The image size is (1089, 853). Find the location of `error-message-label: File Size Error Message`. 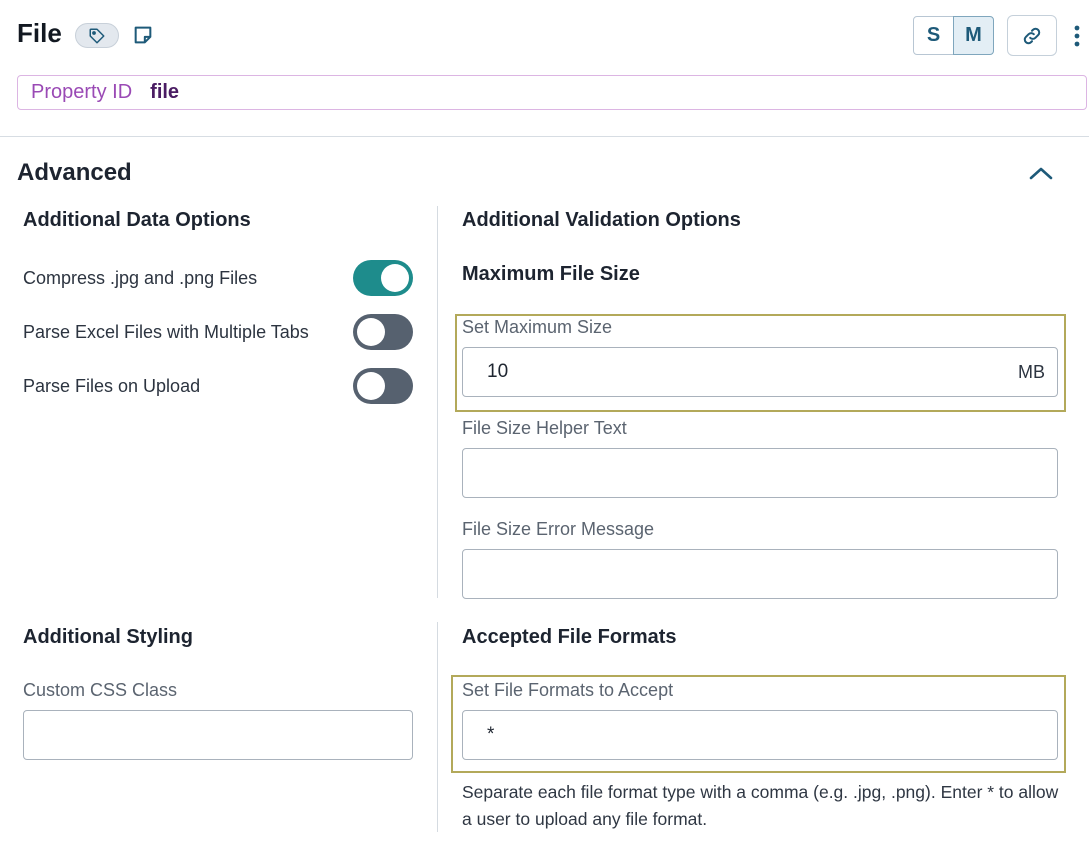

error-message-label: File Size Error Message is located at coordinates (558, 529).